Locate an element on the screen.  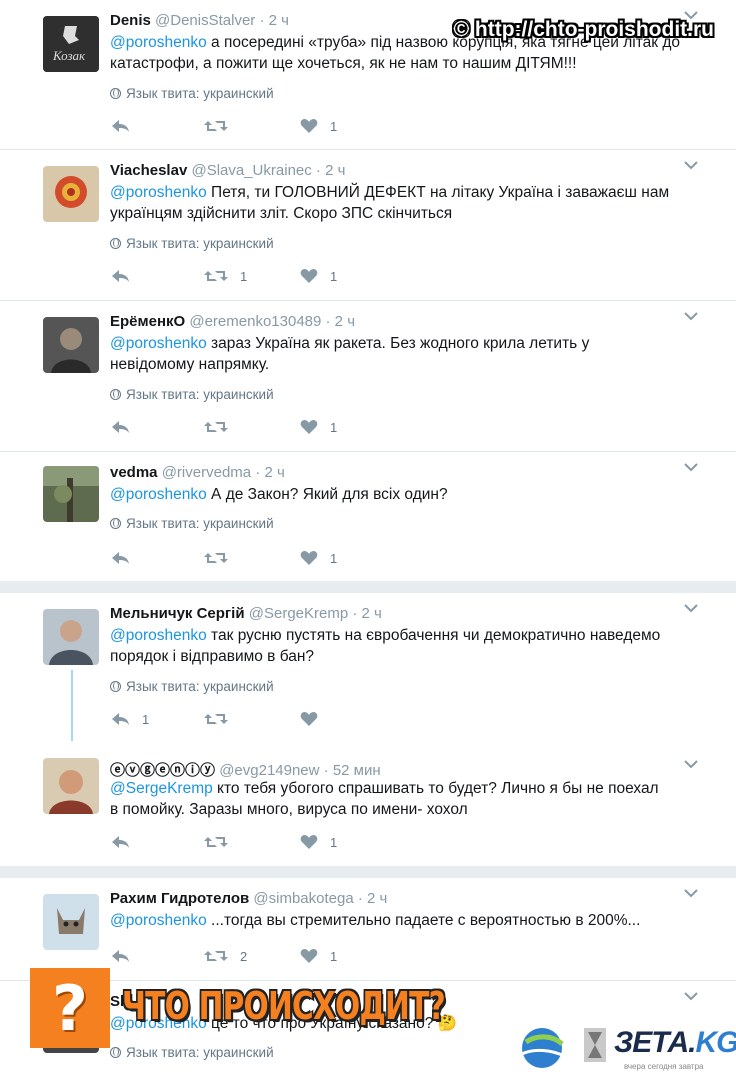
tweet-header: Viacheslav @Slava_Ukrainec · 2 ч is located at coordinates (227, 170).